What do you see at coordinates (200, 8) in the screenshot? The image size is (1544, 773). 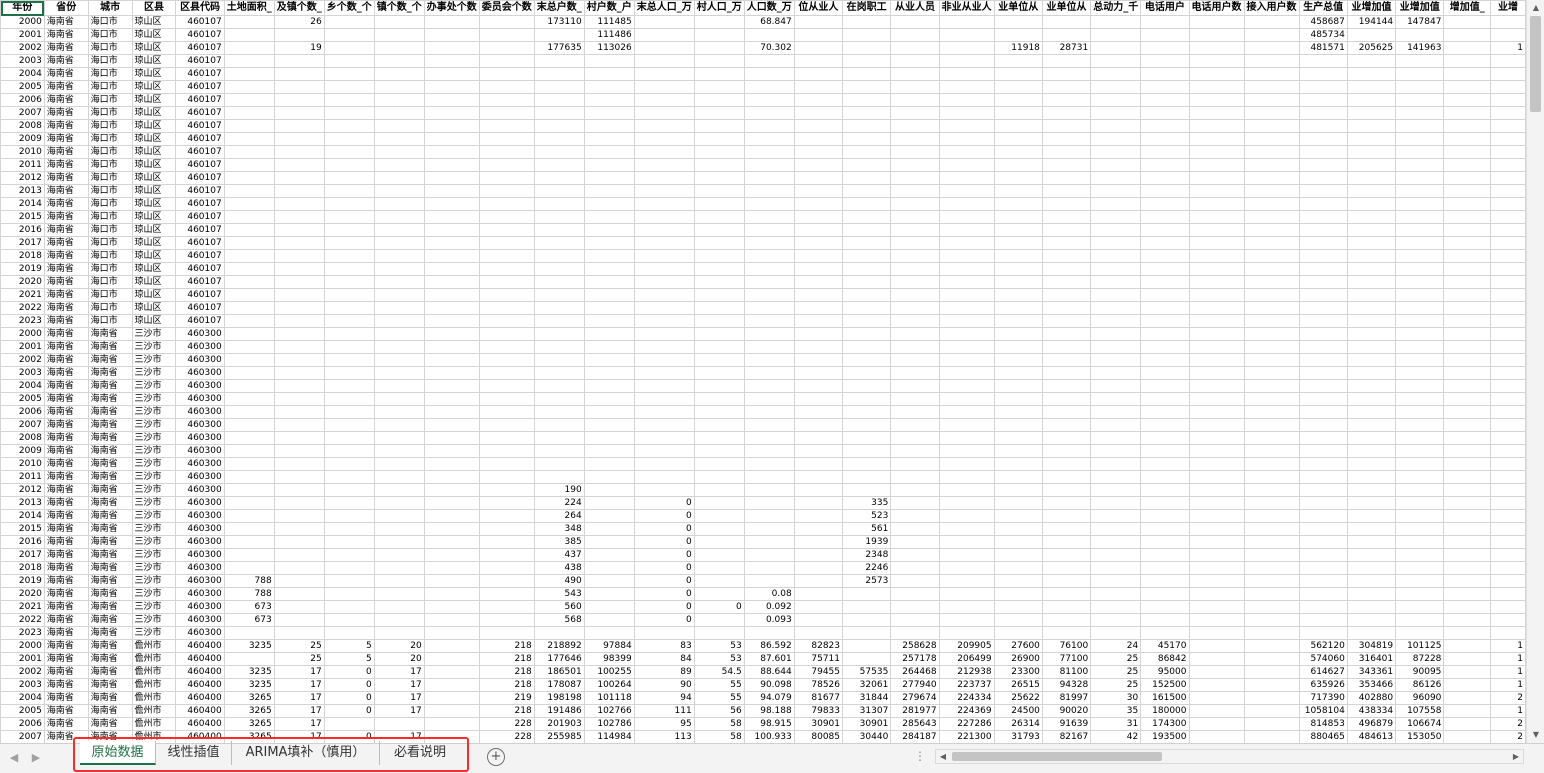 I see `column-header: 区县代码` at bounding box center [200, 8].